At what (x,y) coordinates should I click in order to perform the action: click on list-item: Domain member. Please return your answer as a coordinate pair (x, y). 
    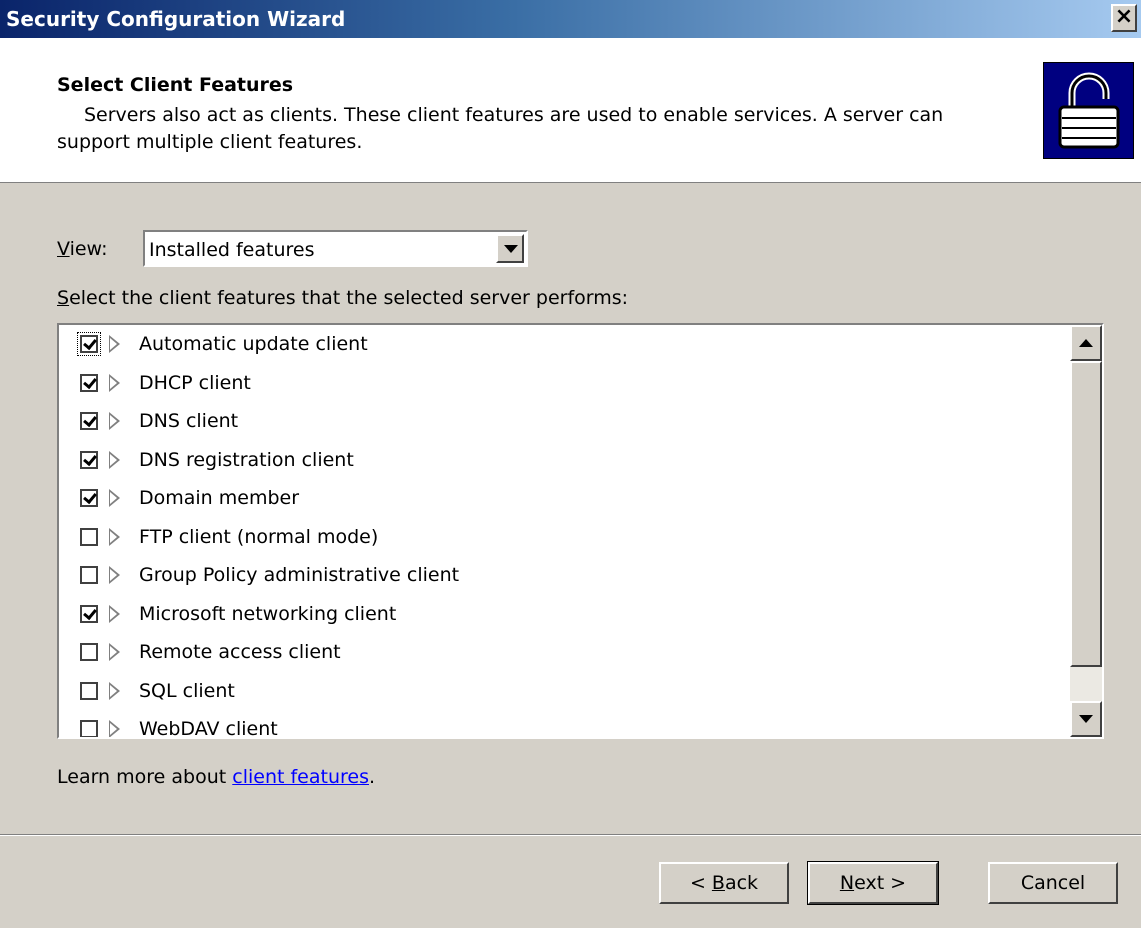
    Looking at the image, I should click on (564, 498).